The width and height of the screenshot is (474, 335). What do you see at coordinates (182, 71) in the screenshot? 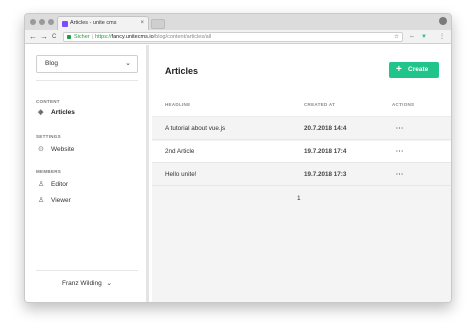
I see `page-title: Articles` at bounding box center [182, 71].